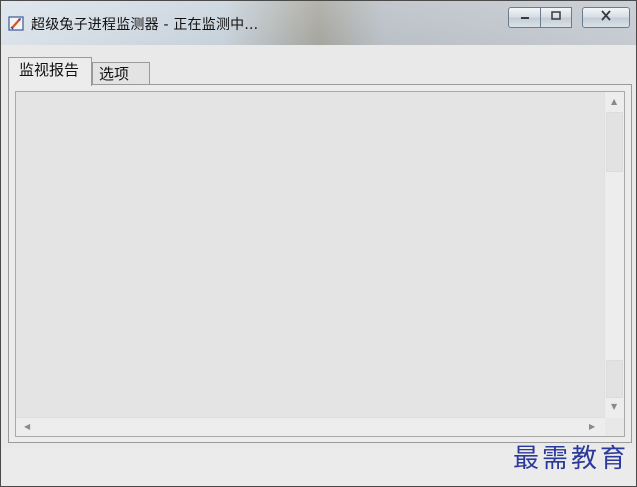  I want to click on close-button, so click(606, 17).